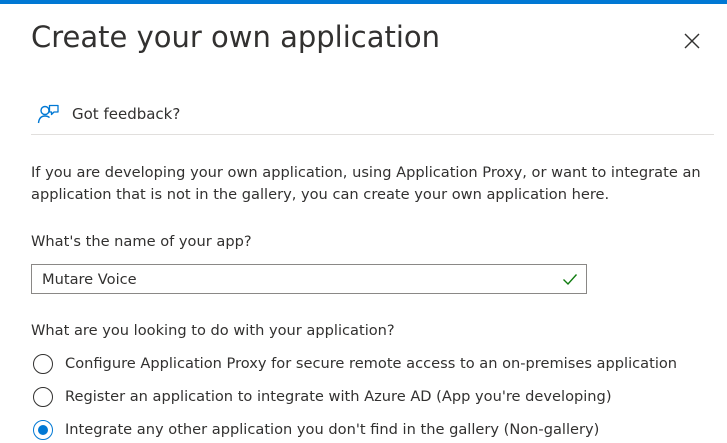 The width and height of the screenshot is (727, 443). I want to click on close-icon, so click(692, 41).